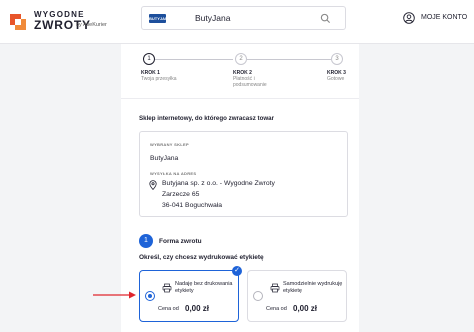 The width and height of the screenshot is (474, 332). I want to click on address-line-1: Butyjana sp. z o.o. - Wygodne Zwroty, so click(218, 183).